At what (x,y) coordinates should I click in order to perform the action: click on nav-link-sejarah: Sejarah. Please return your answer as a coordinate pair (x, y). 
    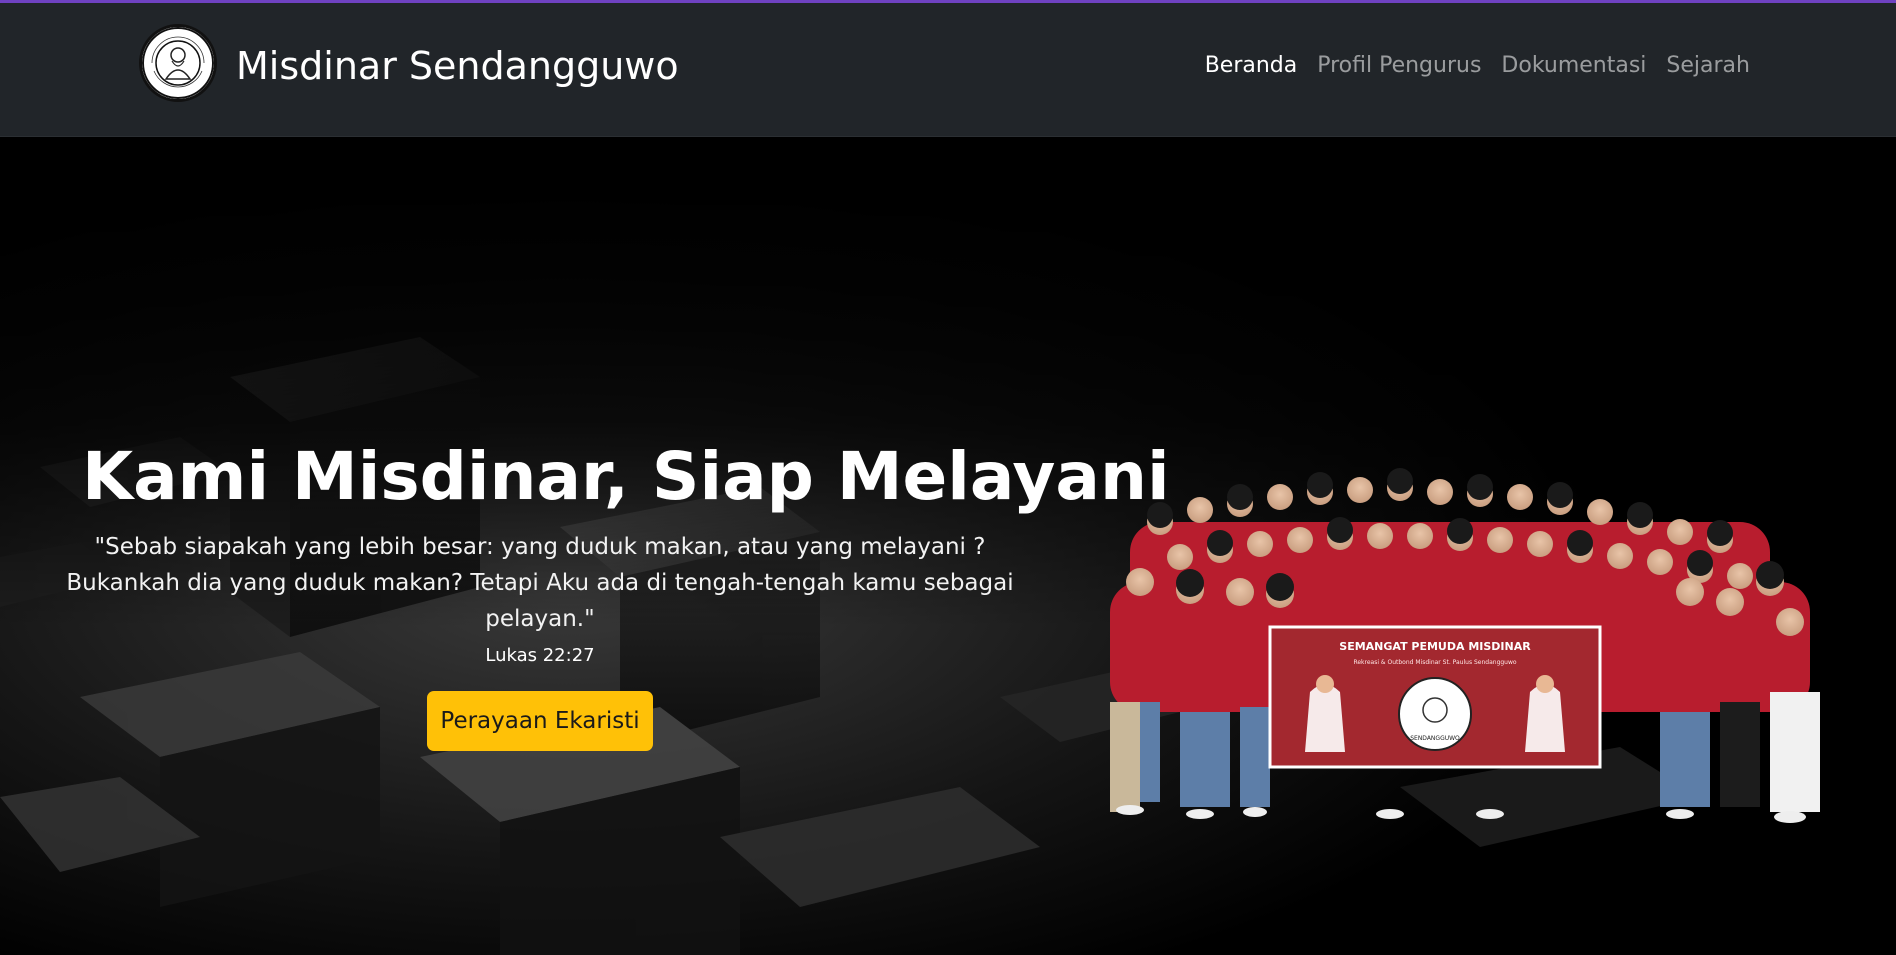
    Looking at the image, I should click on (1708, 66).